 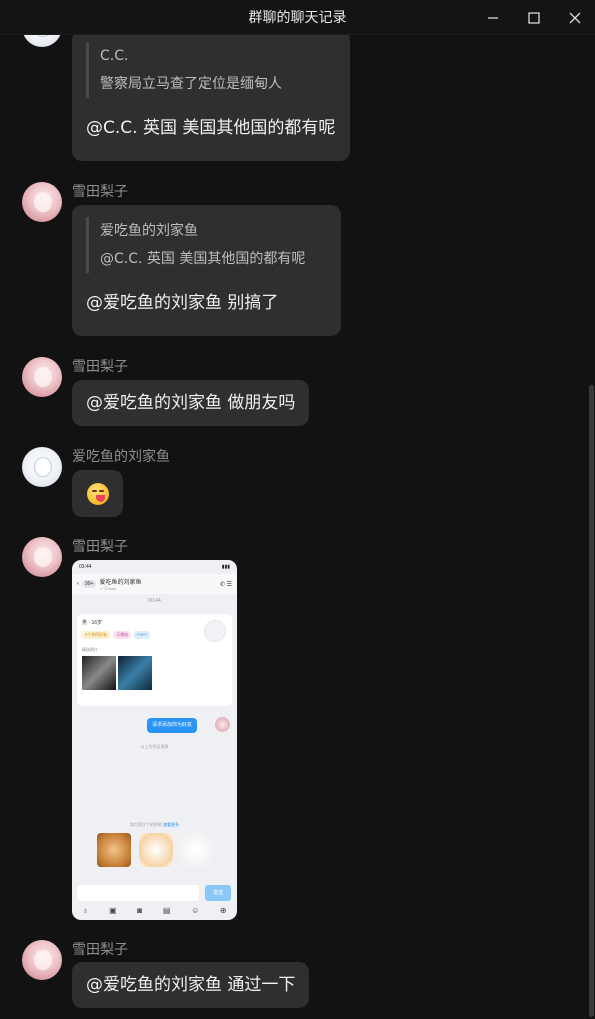 I want to click on back-arrow-icon: ‹, so click(x=78, y=584).